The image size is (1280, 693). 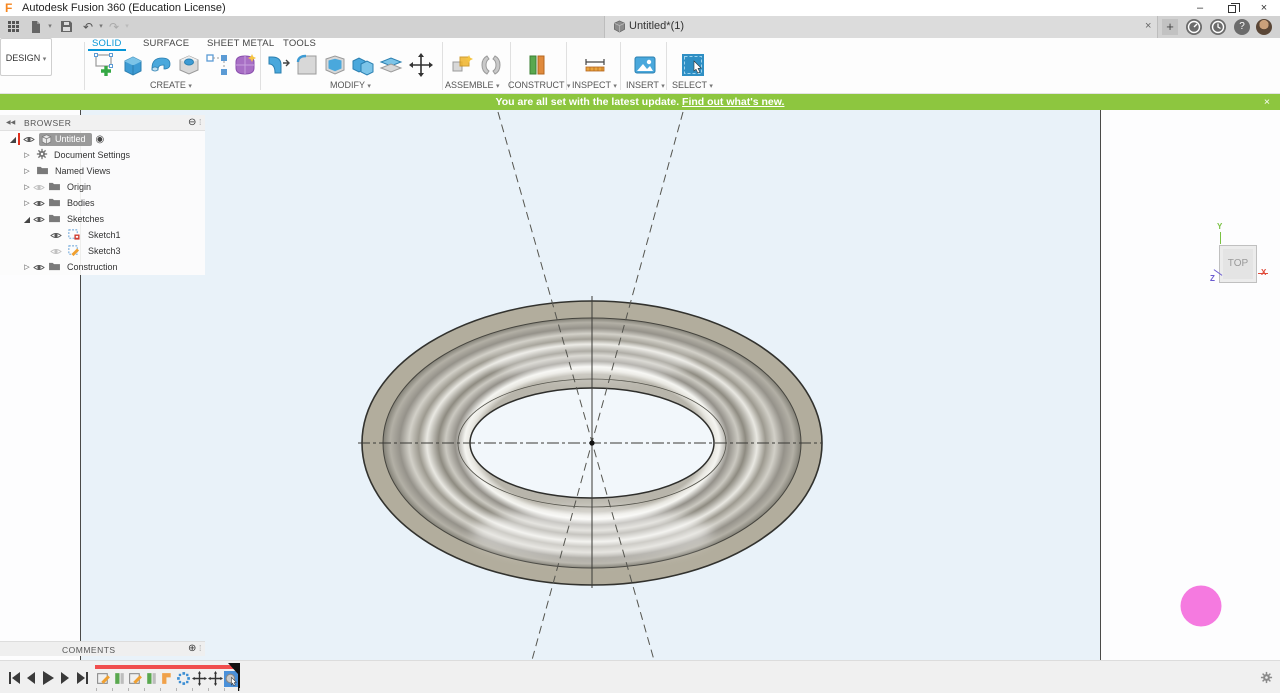 What do you see at coordinates (299, 43) in the screenshot?
I see `tab-tools: TOOLS` at bounding box center [299, 43].